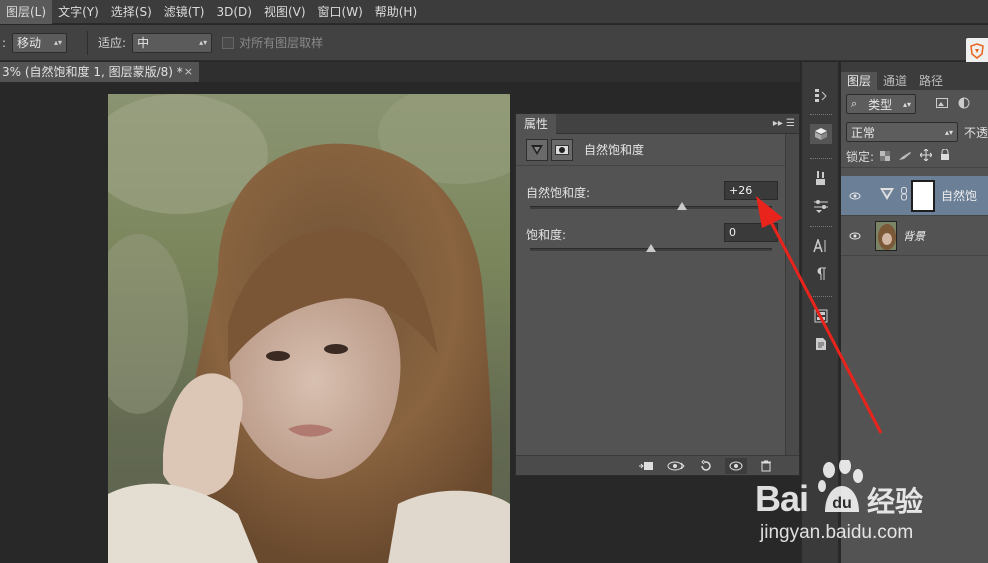 The width and height of the screenshot is (988, 563). What do you see at coordinates (902, 132) in the screenshot?
I see `blend-mode-select: 正常 ▴▾` at bounding box center [902, 132].